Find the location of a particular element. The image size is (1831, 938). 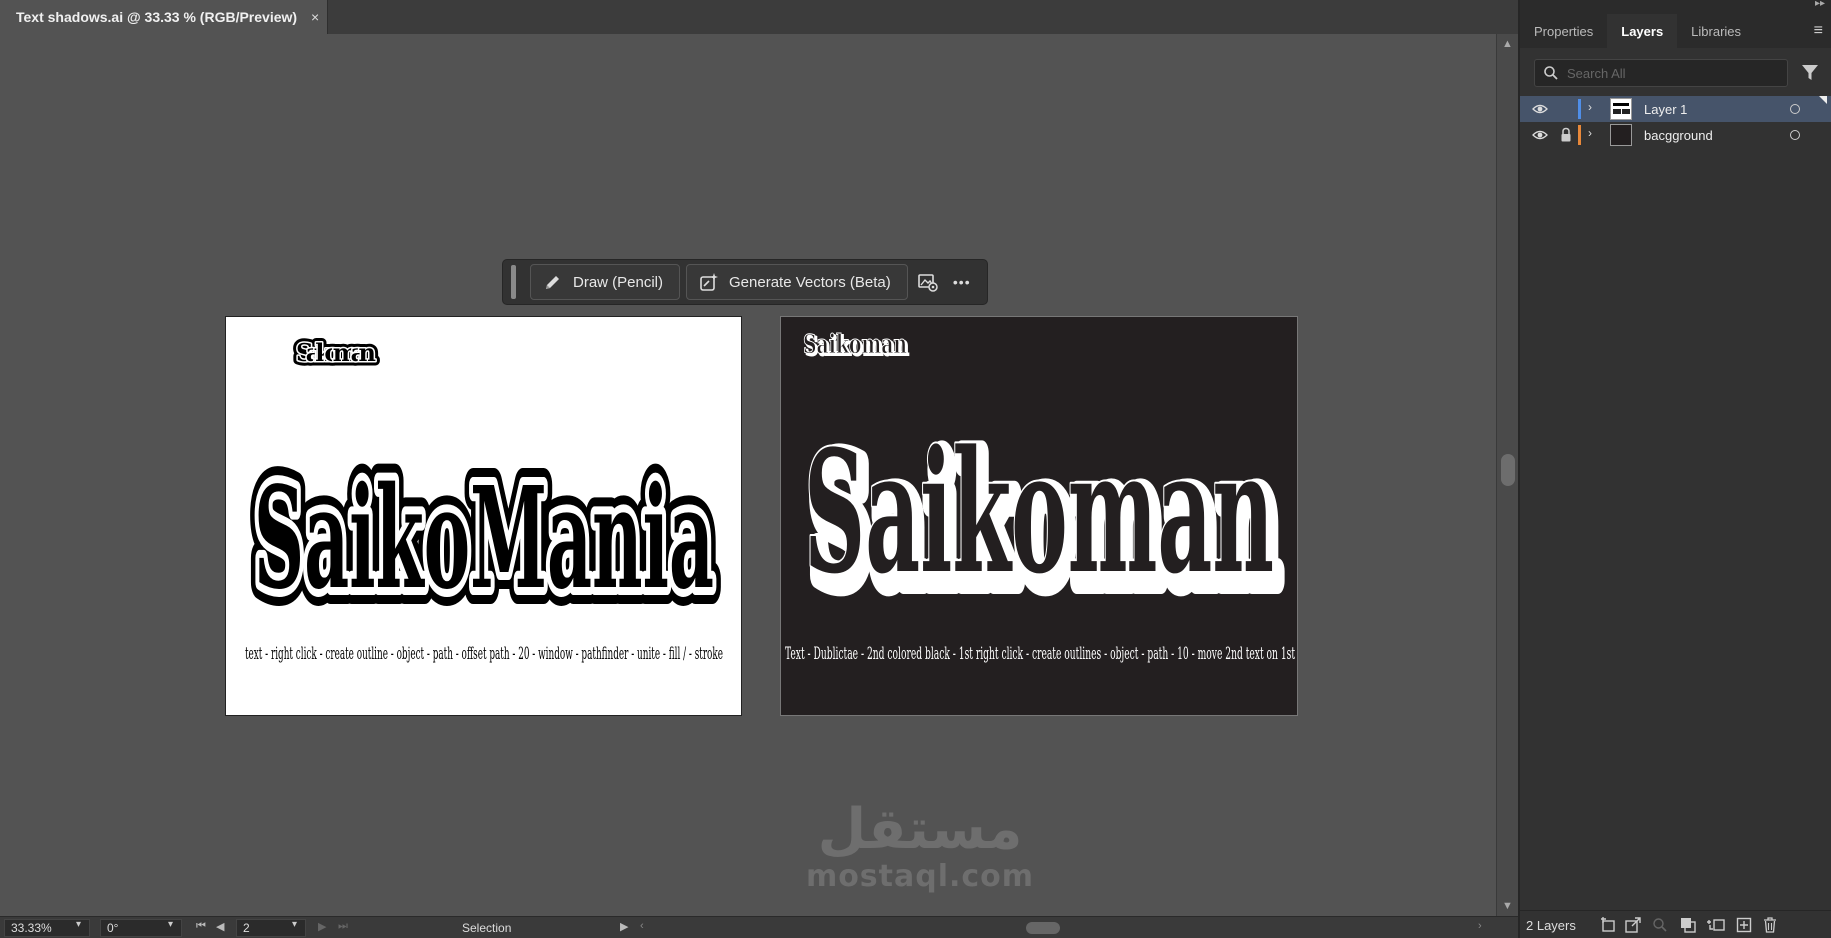

scroll-up-icon: ▲ is located at coordinates (1507, 44).